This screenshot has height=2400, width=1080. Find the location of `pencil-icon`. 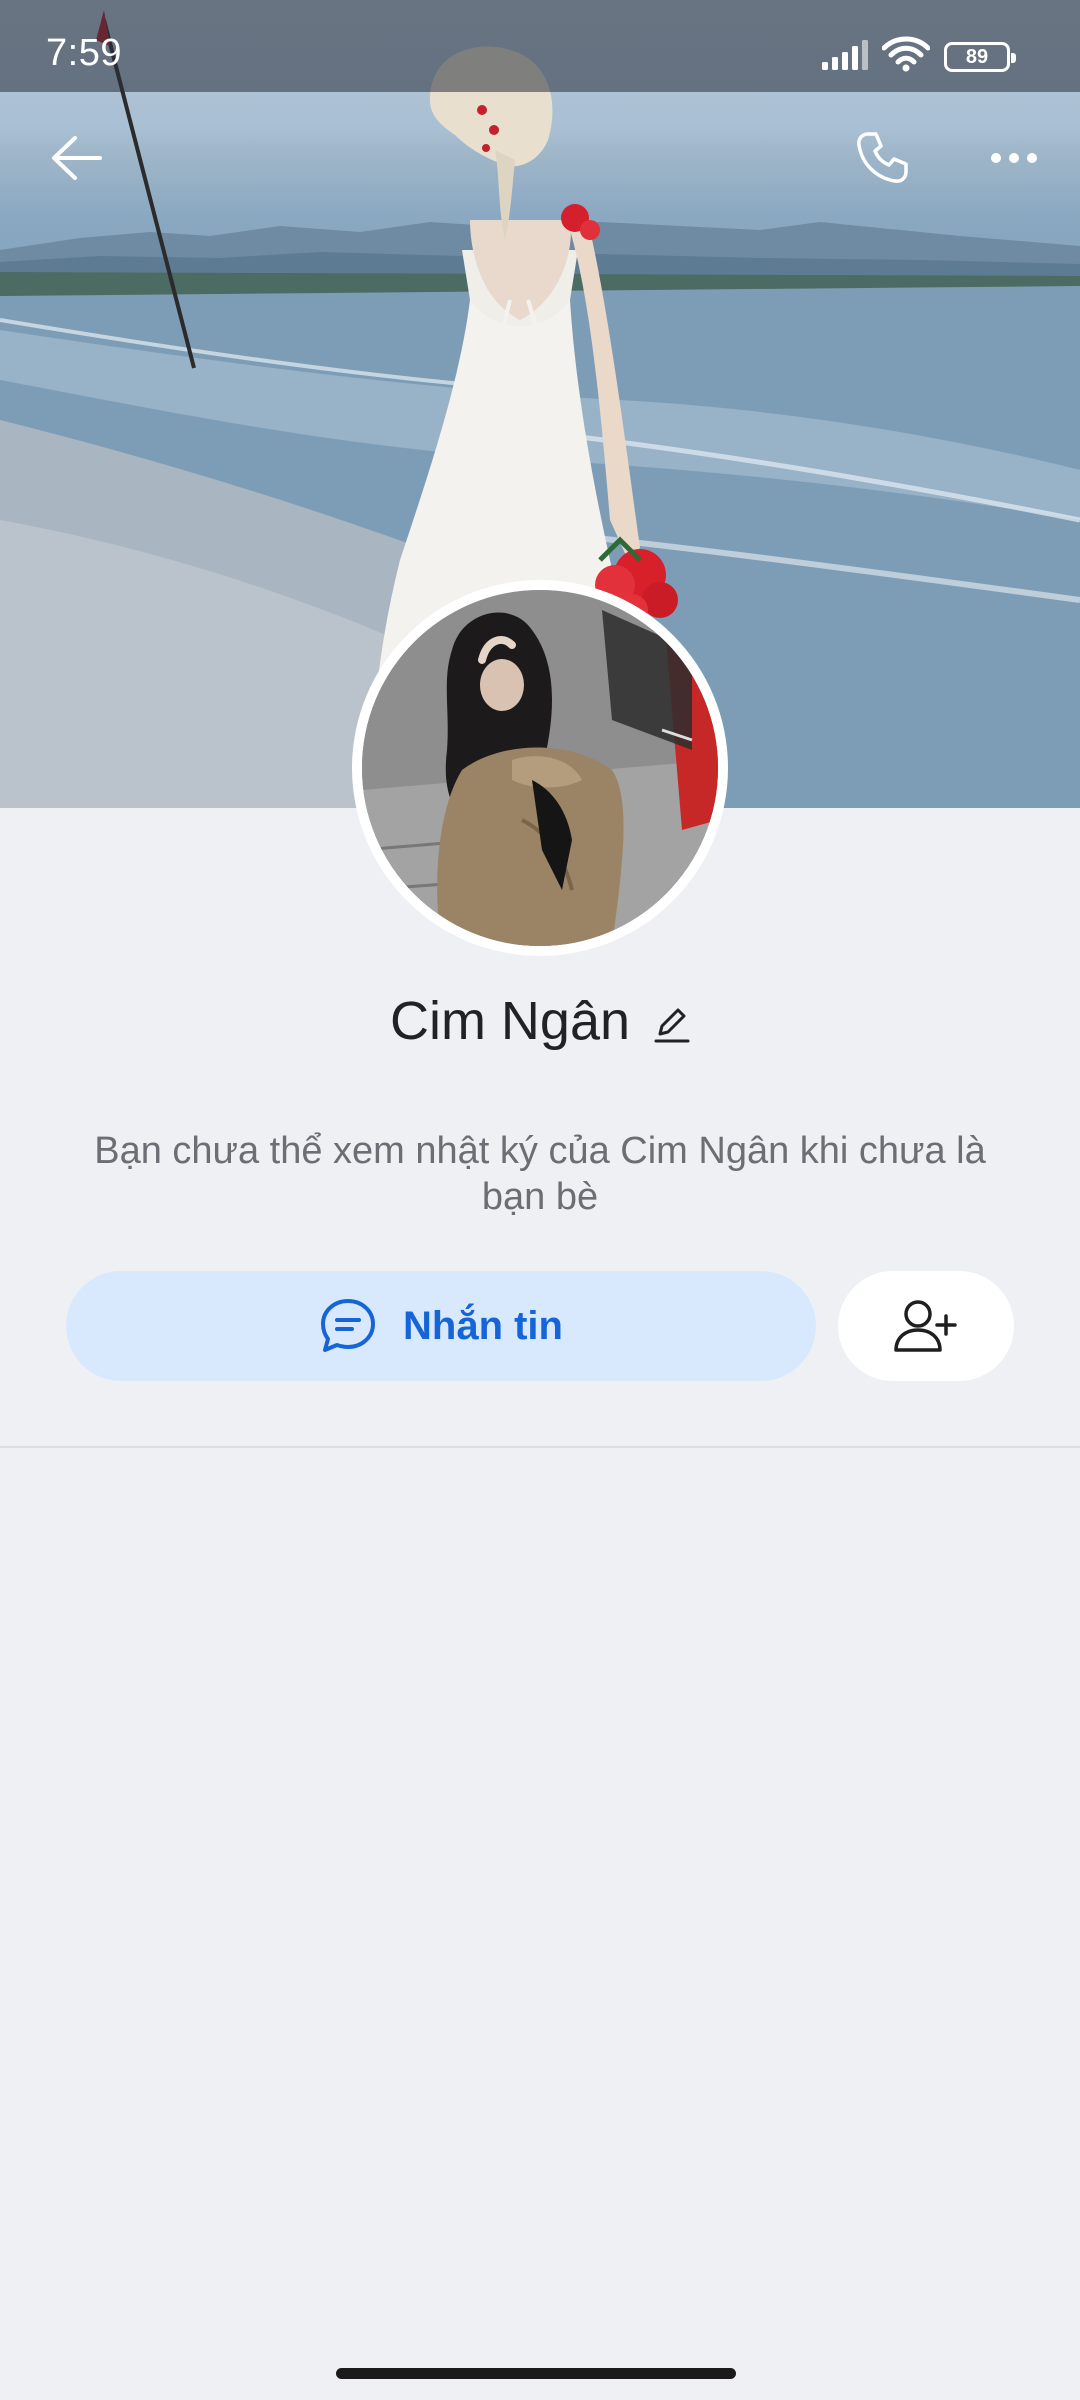

pencil-icon is located at coordinates (672, 1025).